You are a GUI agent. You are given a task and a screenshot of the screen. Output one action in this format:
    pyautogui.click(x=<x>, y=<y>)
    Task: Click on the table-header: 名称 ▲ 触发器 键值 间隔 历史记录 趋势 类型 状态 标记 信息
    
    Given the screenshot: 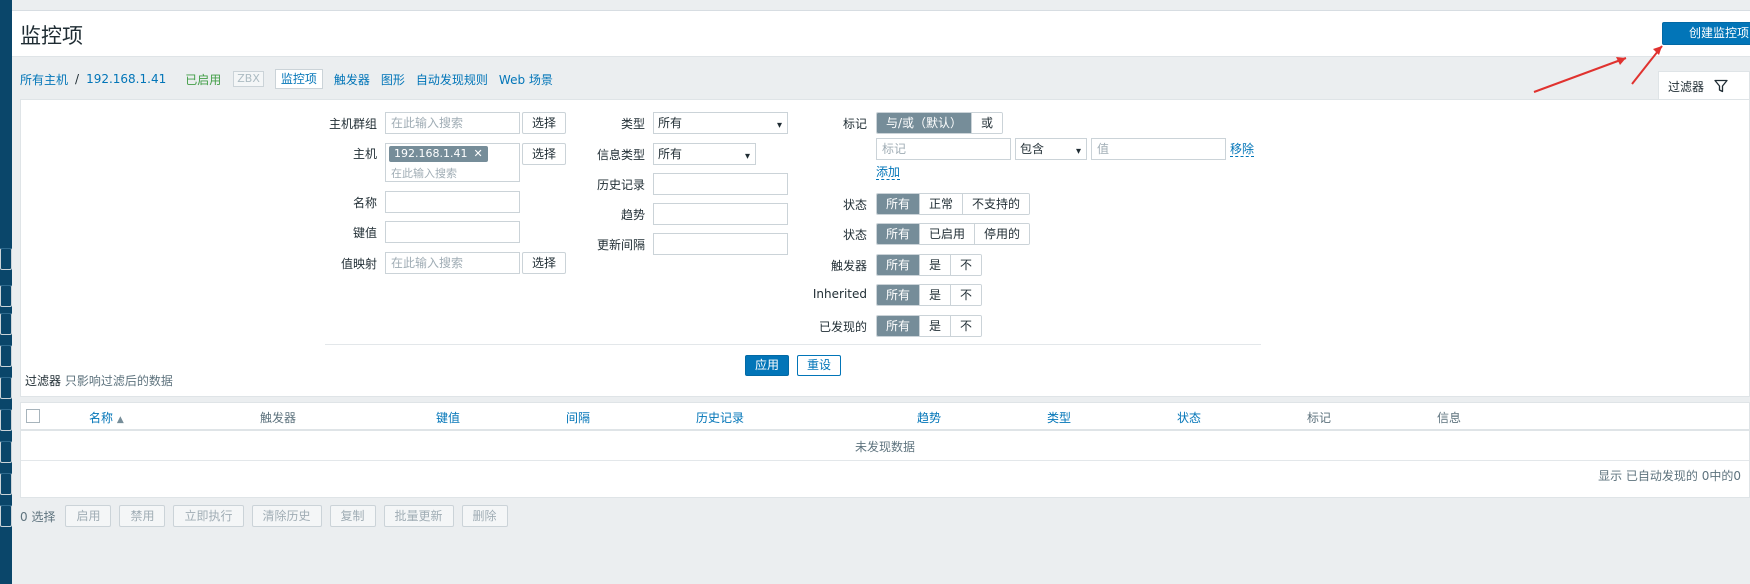 What is the action you would take?
    pyautogui.click(x=885, y=417)
    